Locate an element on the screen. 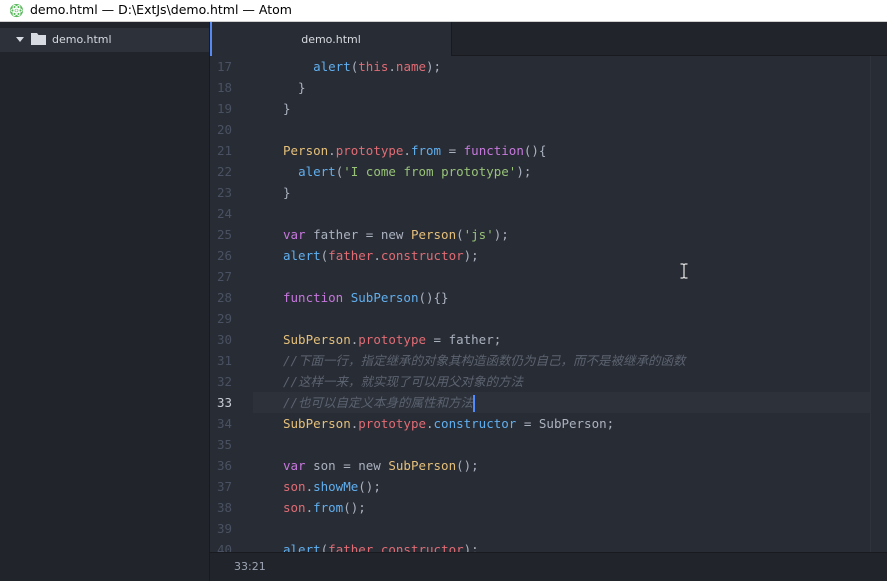  code-token: prototype is located at coordinates (392, 339).